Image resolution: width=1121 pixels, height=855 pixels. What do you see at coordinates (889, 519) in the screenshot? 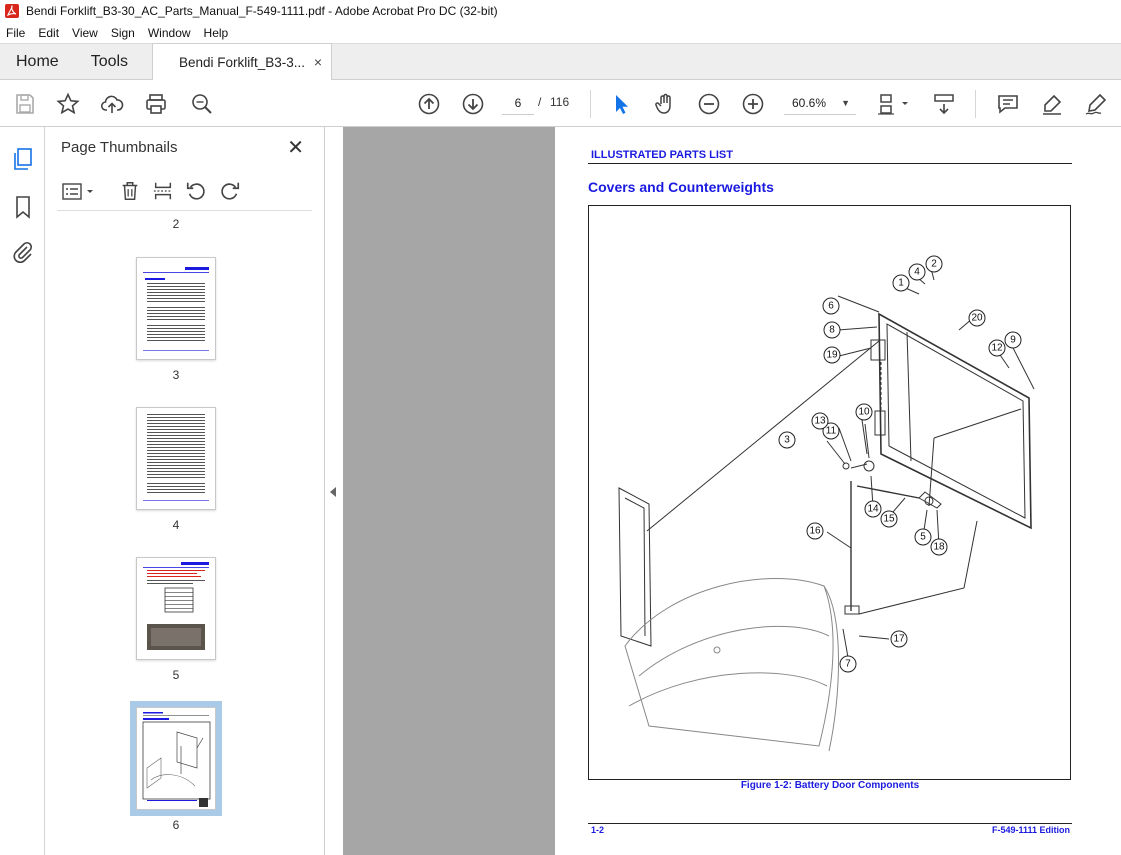
I see `callout-15: 15` at bounding box center [889, 519].